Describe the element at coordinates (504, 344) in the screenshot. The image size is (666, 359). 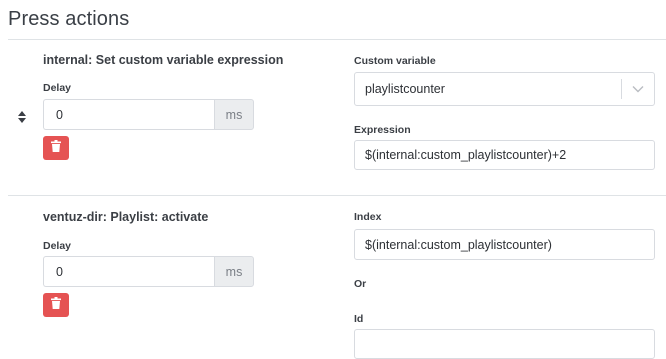
I see `id-input` at that location.